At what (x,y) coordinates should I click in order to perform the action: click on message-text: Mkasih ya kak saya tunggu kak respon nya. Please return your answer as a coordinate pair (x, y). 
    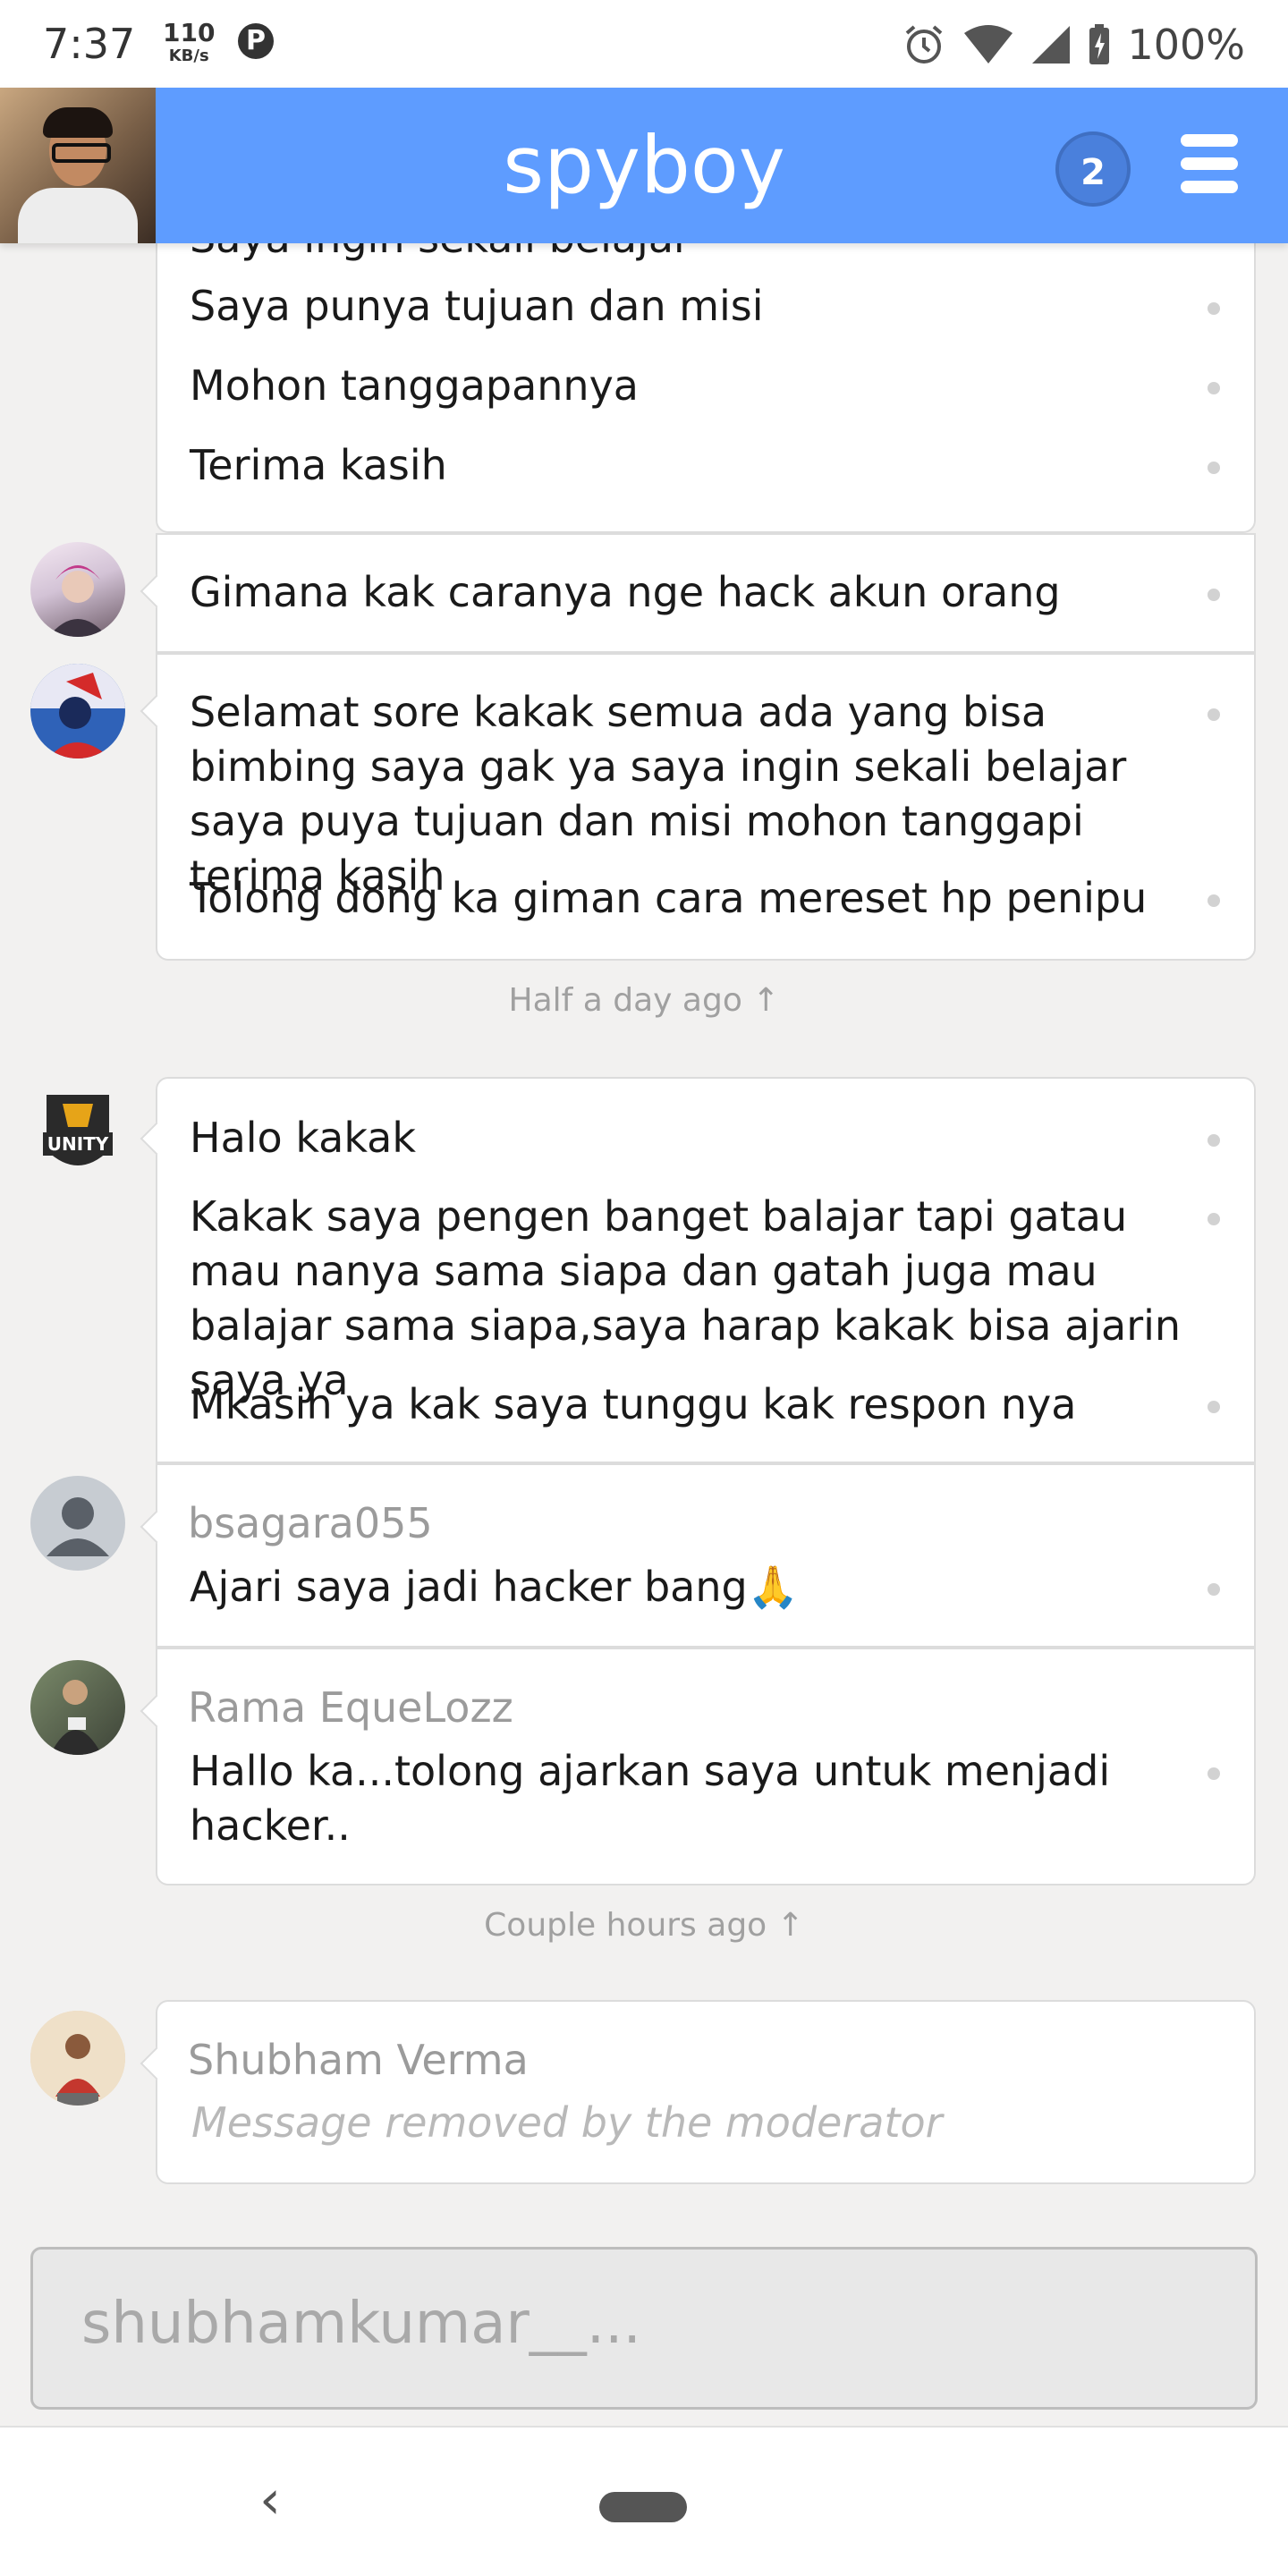
    Looking at the image, I should click on (705, 1404).